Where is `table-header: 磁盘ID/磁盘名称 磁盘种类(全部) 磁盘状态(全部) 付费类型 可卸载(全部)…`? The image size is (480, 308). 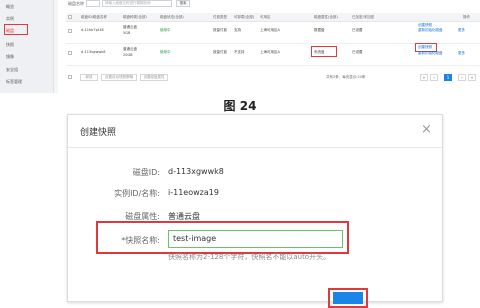 table-header: 磁盘ID/磁盘名称 磁盘种类(全部) 磁盘状态(全部) 付费类型 可卸载(全部)… is located at coordinates (273, 17).